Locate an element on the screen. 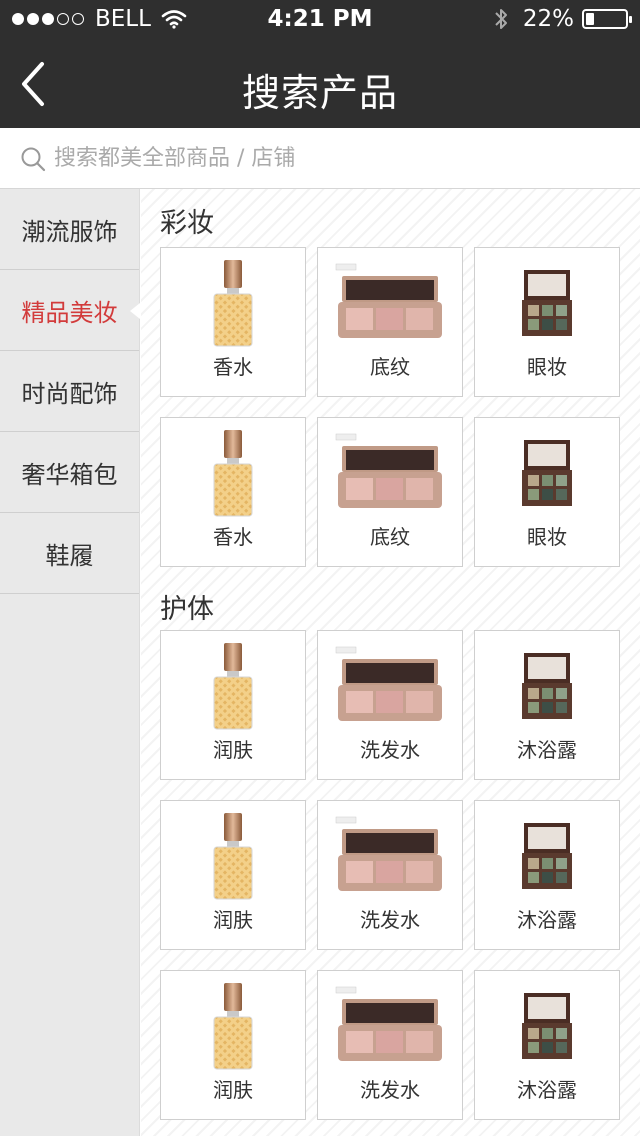 Image resolution: width=640 pixels, height=1136 pixels. sidebar-item-label: 精品美妆 is located at coordinates (69, 312).